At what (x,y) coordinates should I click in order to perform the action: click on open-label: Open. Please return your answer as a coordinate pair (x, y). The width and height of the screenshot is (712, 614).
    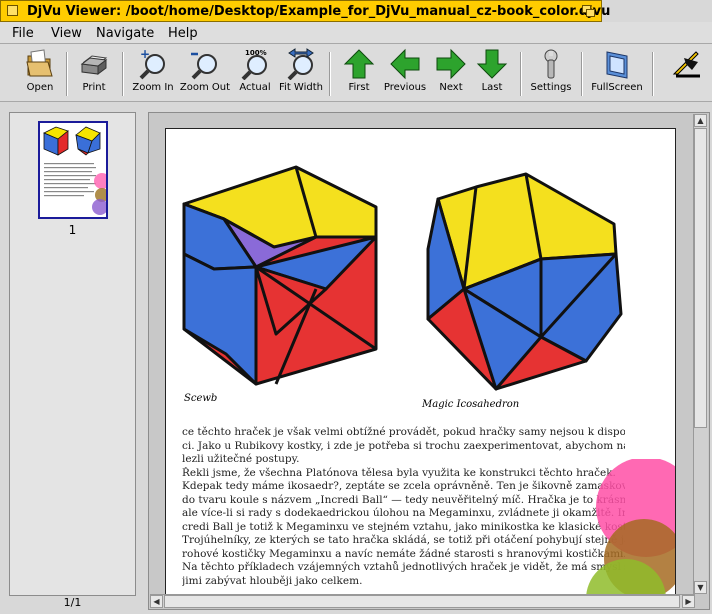
    Looking at the image, I should click on (40, 87).